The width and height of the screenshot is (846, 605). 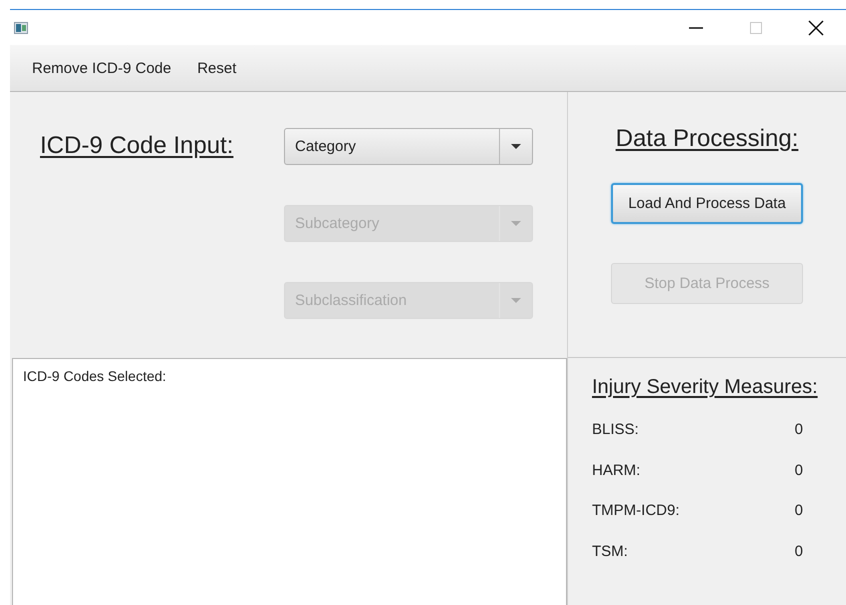 What do you see at coordinates (756, 28) in the screenshot?
I see `maximize-icon` at bounding box center [756, 28].